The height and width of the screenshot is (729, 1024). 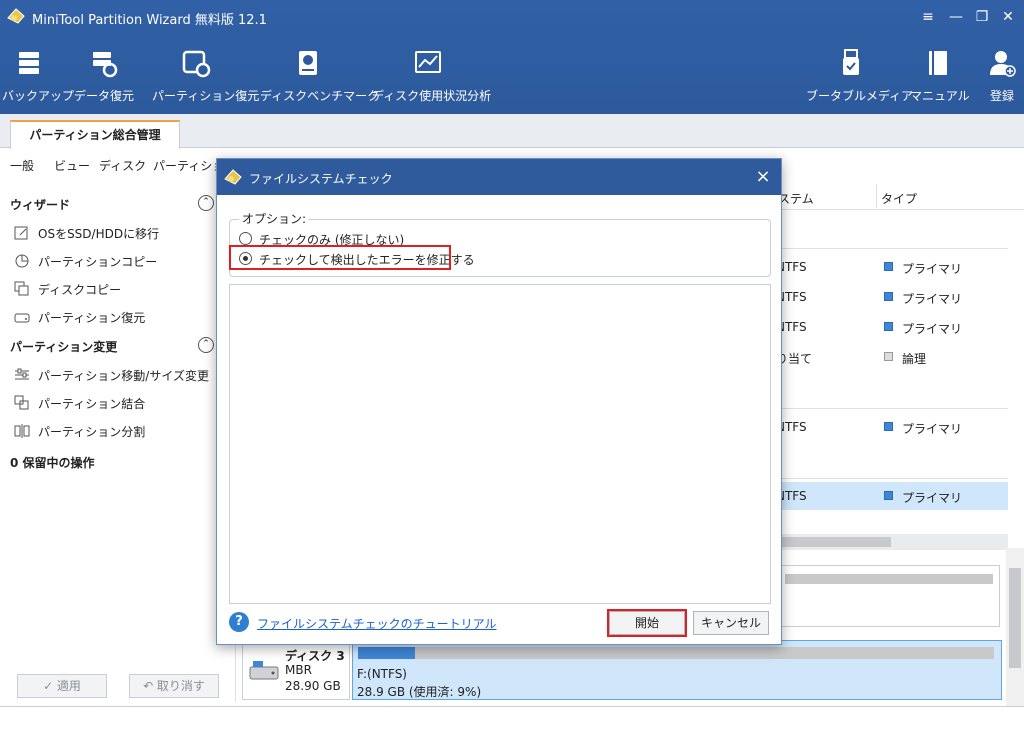 I want to click on menu-bar: 一般 ビュー ディスク パーティション, so click(x=120, y=164).